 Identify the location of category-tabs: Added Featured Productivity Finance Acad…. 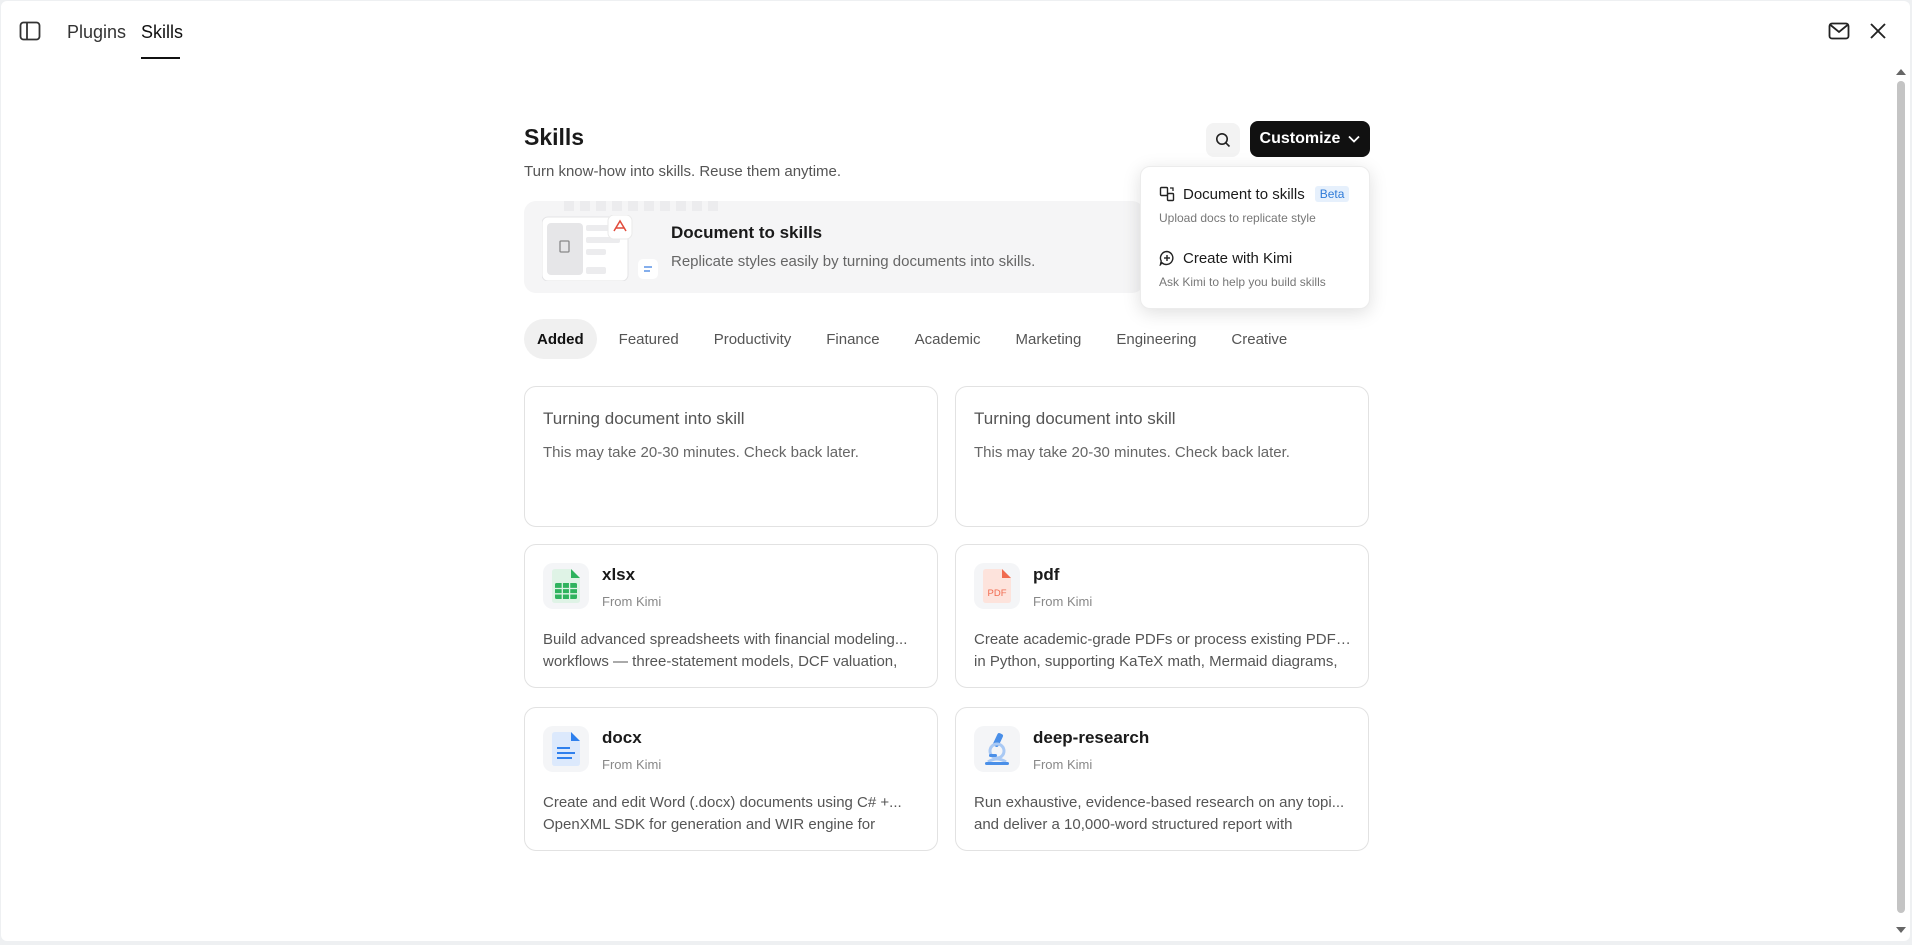
(923, 339).